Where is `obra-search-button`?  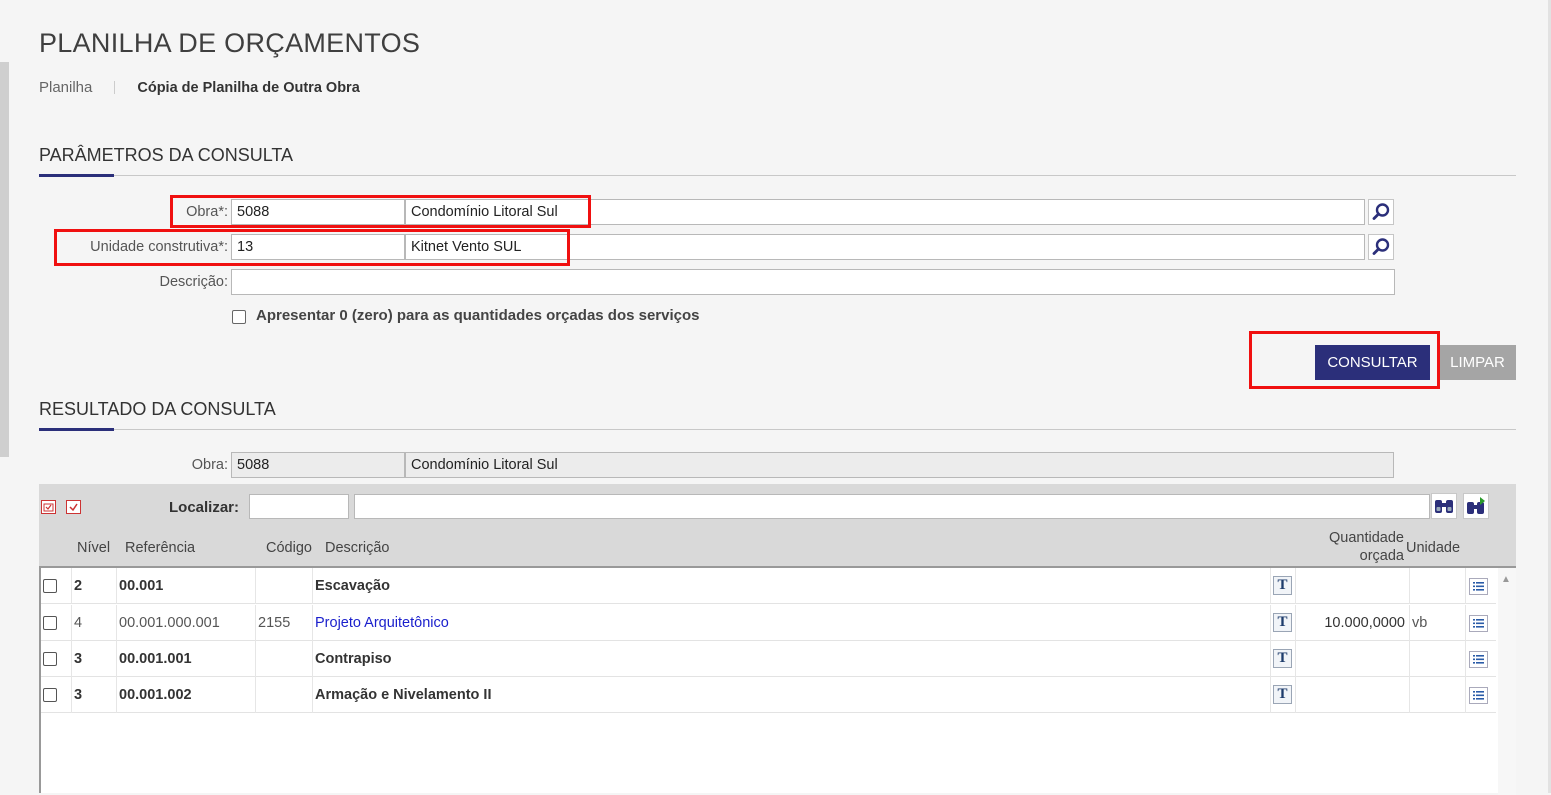
obra-search-button is located at coordinates (1381, 212).